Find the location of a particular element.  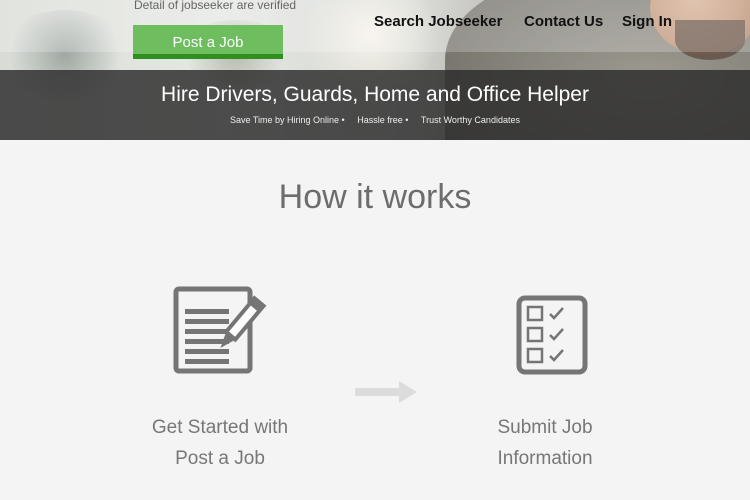

arrow-right-icon is located at coordinates (386, 392).